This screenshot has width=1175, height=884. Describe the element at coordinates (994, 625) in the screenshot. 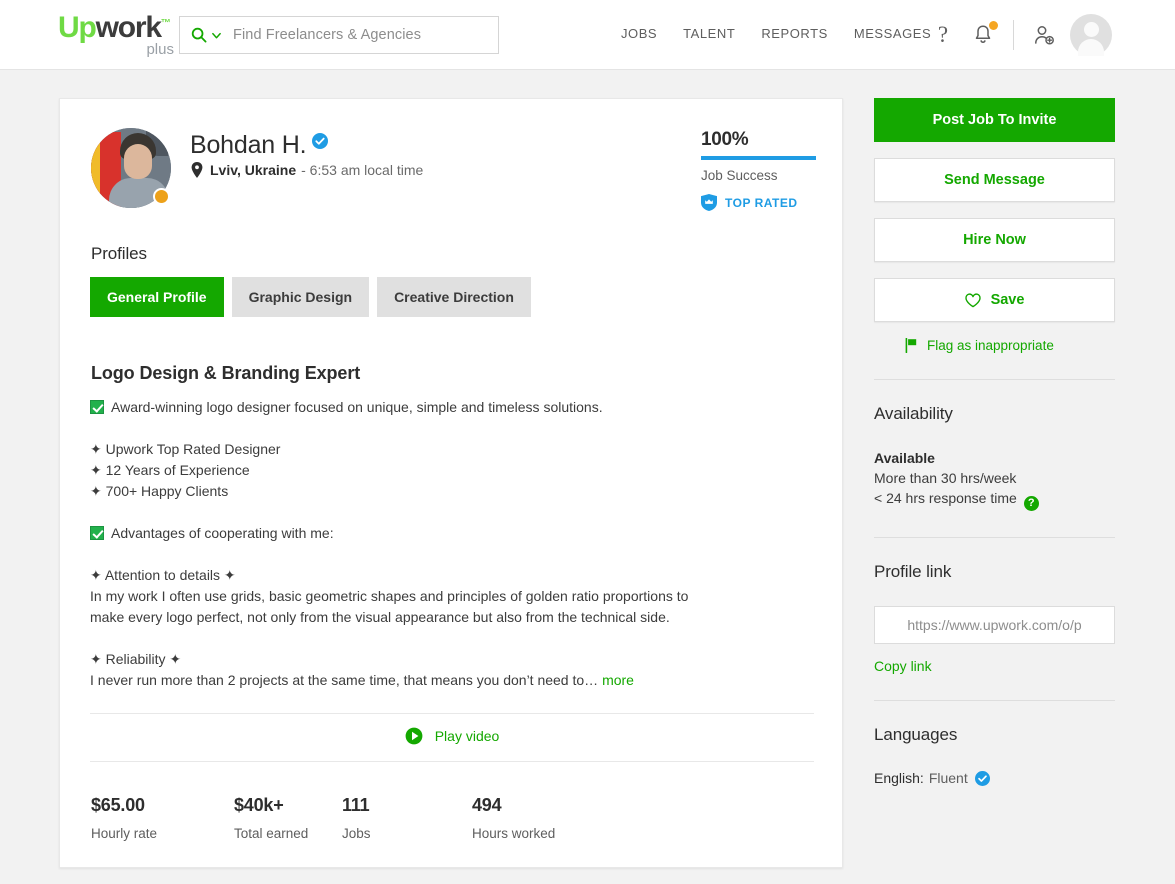

I see `profile-link-input: https://www.upwork.com/o/p` at that location.